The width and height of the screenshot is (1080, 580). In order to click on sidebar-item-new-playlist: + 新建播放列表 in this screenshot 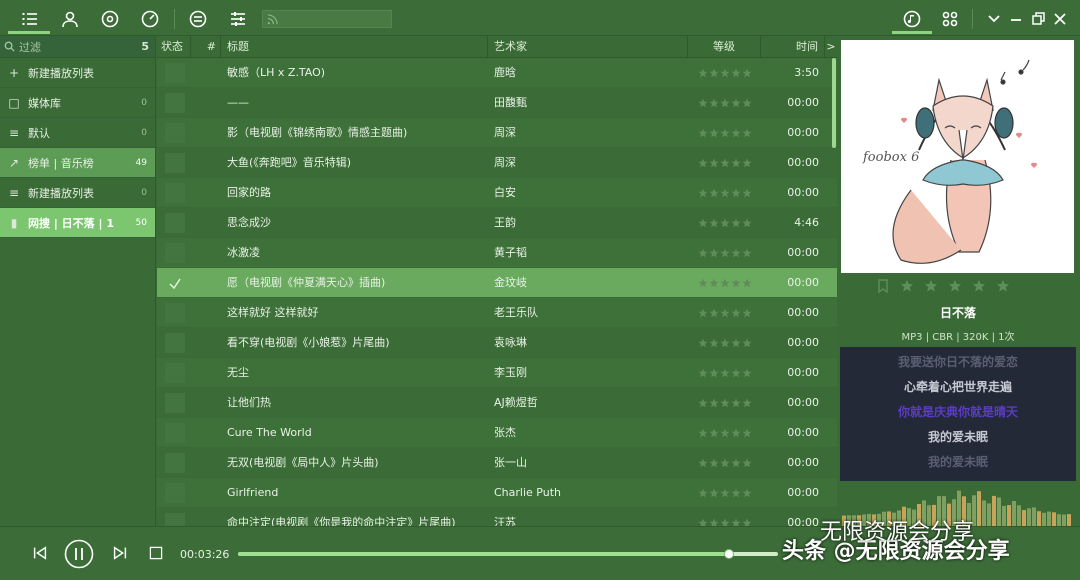, I will do `click(77, 73)`.